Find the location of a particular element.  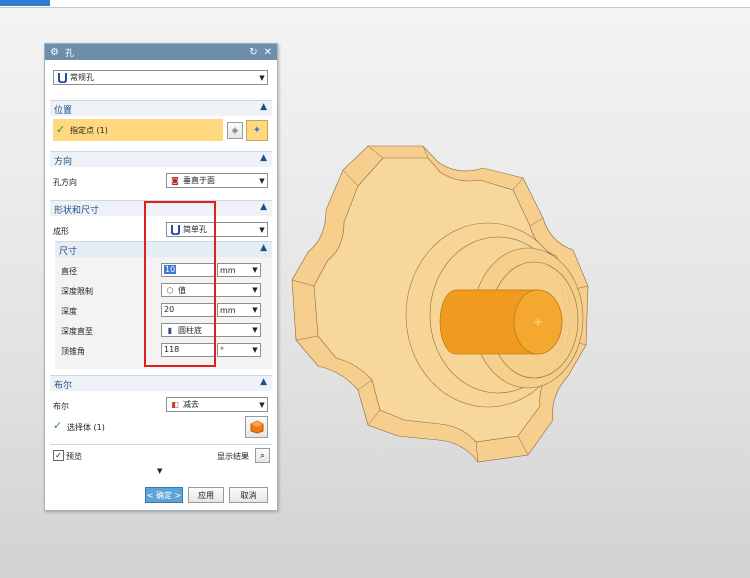

diameter-unit-select: mm ▼ is located at coordinates (239, 270).